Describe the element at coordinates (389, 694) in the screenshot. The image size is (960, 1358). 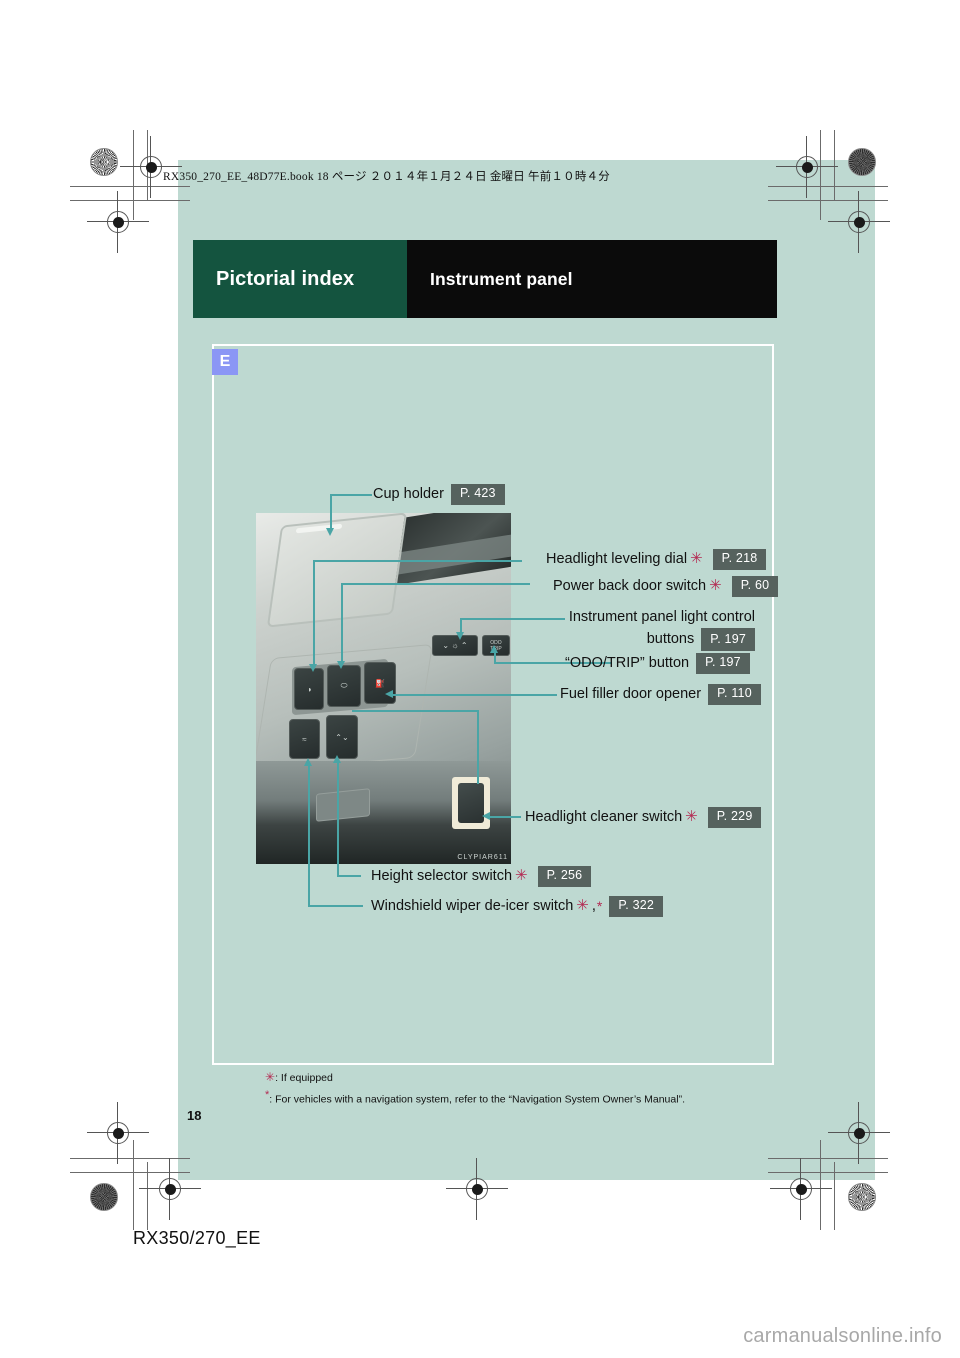
I see `callout-arrow-fuel-filler` at that location.